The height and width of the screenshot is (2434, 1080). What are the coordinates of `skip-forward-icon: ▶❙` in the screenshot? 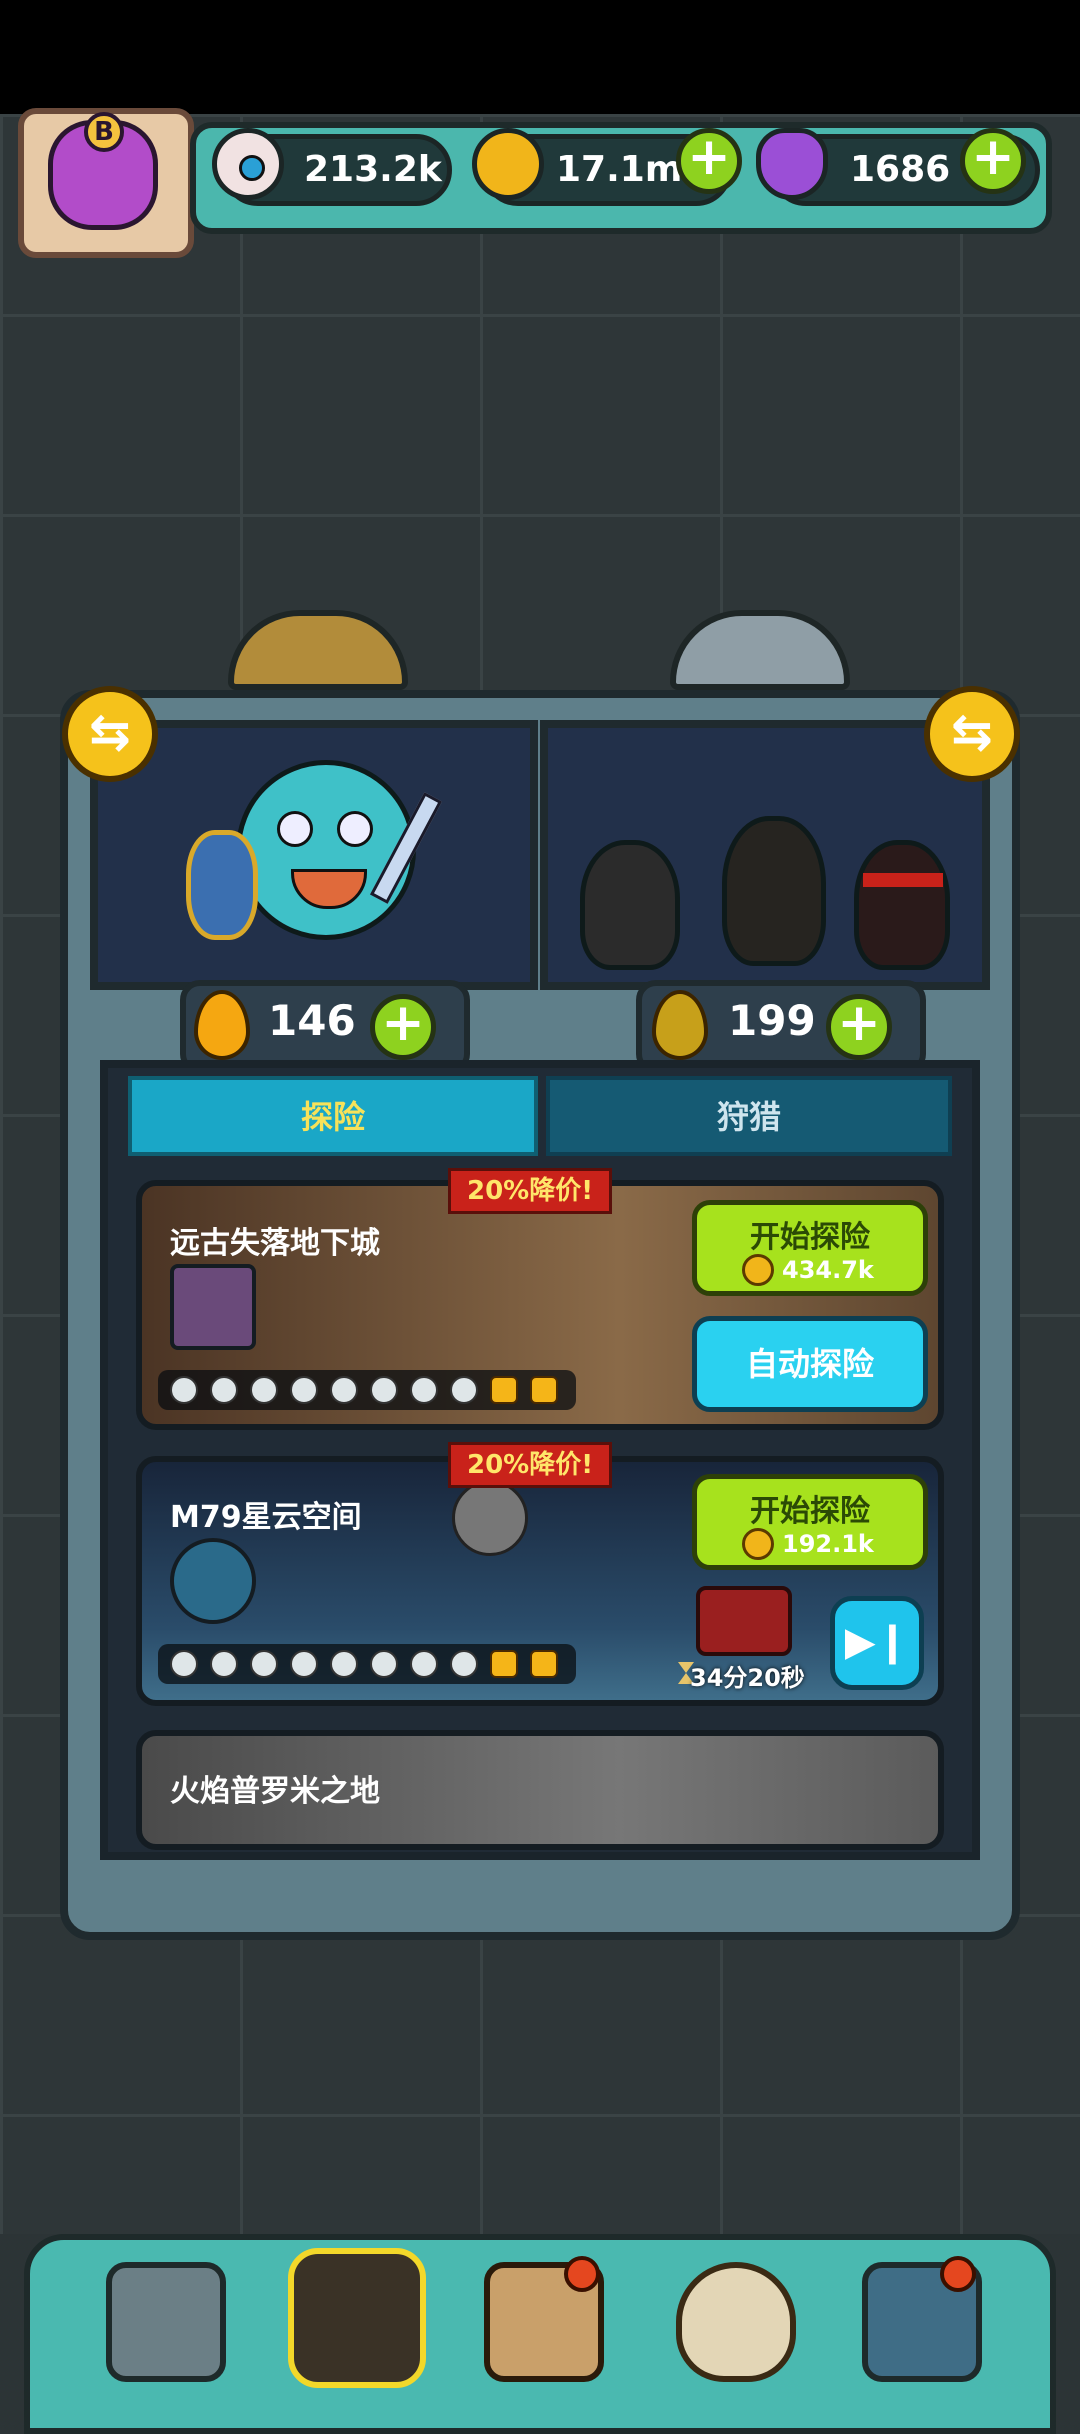 It's located at (877, 1643).